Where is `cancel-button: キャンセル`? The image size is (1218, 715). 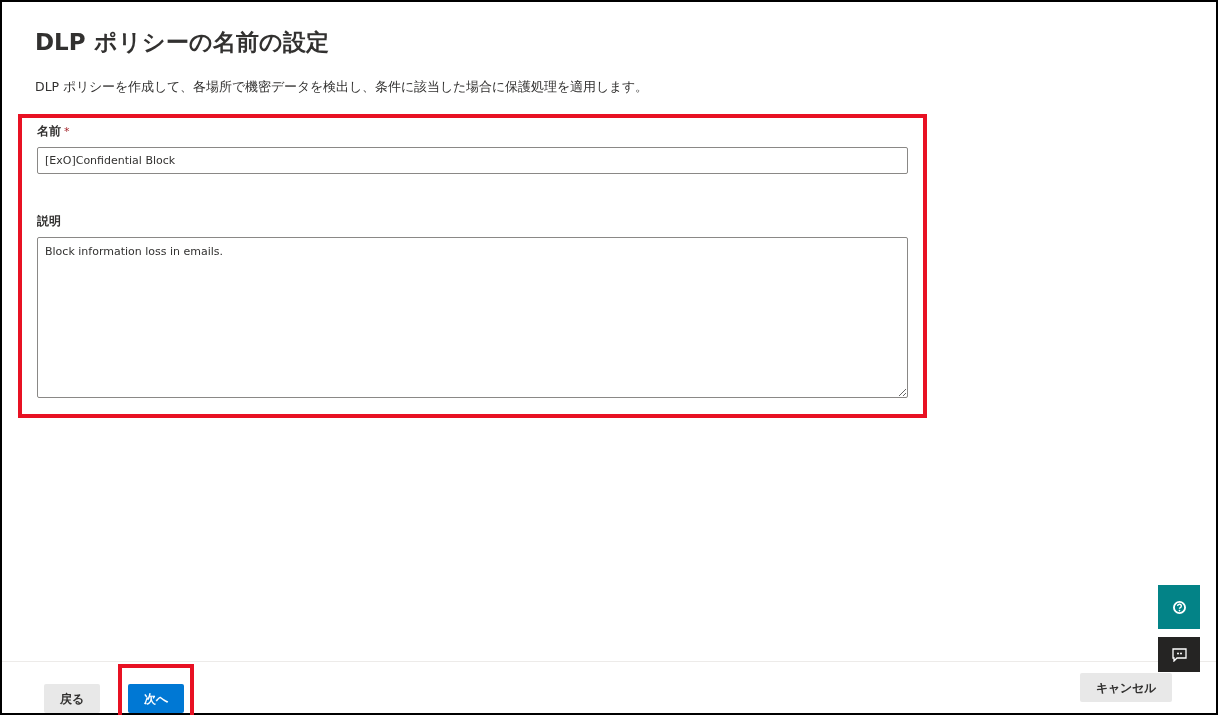 cancel-button: キャンセル is located at coordinates (1126, 687).